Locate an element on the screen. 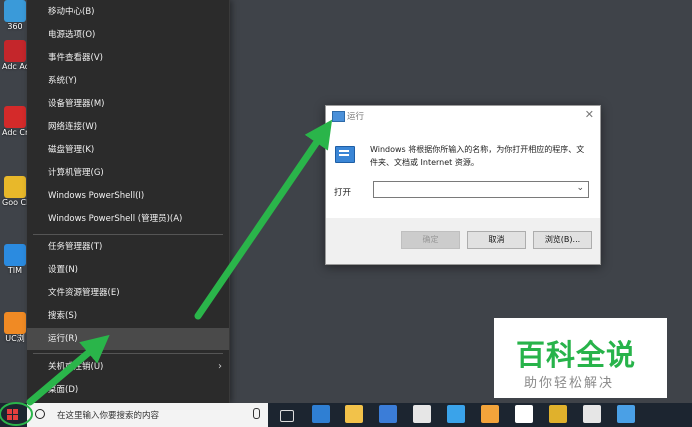 The image size is (692, 427). arrow-to-run-dialog is located at coordinates (263, 219).